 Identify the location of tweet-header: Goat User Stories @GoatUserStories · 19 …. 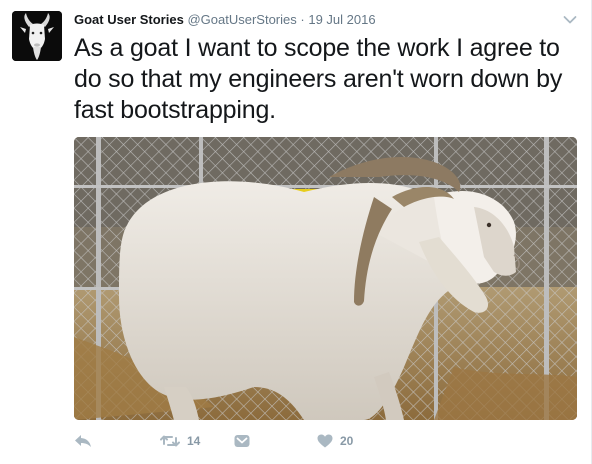
(225, 20).